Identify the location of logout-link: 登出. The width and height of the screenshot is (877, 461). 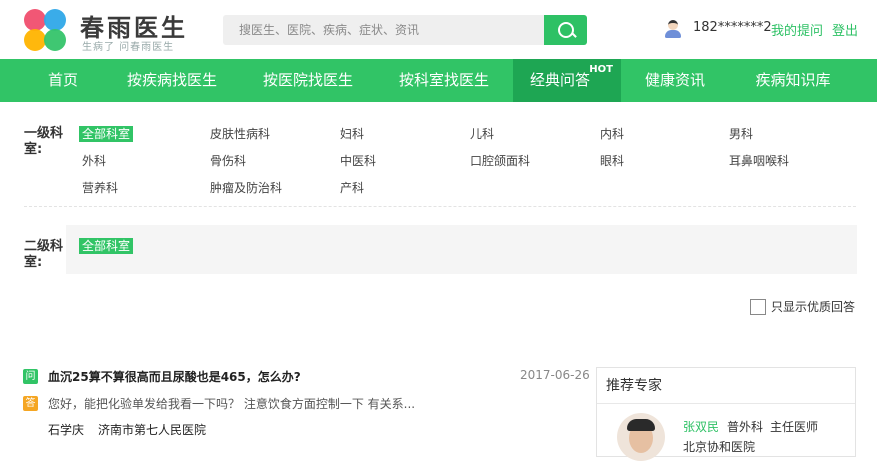
(845, 29).